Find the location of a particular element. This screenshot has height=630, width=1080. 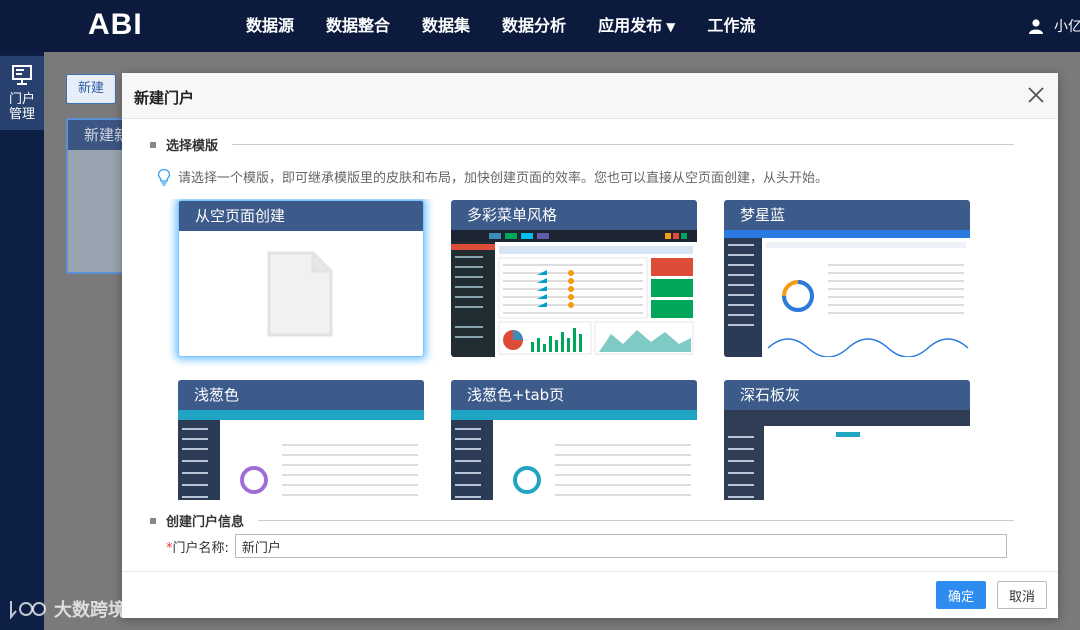

nav-item-workflow: 工作流 is located at coordinates (731, 26).